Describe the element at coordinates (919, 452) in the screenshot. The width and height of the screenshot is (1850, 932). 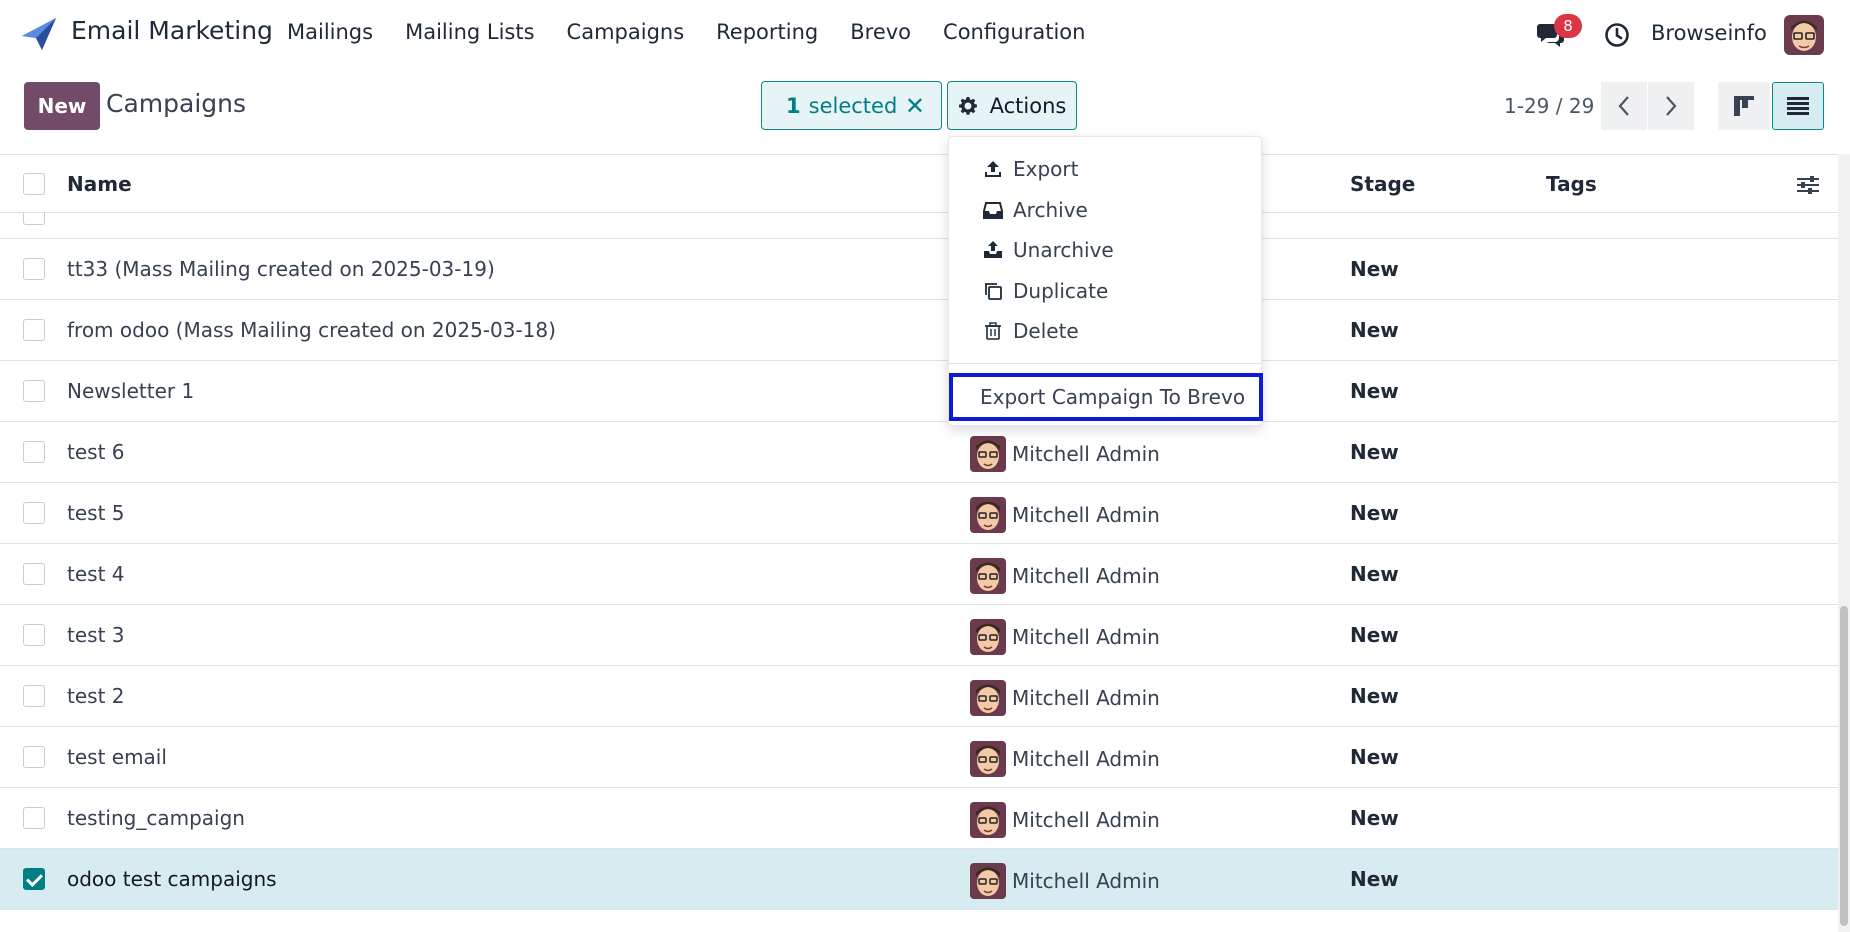
I see `table-row: test 6 Mitchell Admin New` at that location.